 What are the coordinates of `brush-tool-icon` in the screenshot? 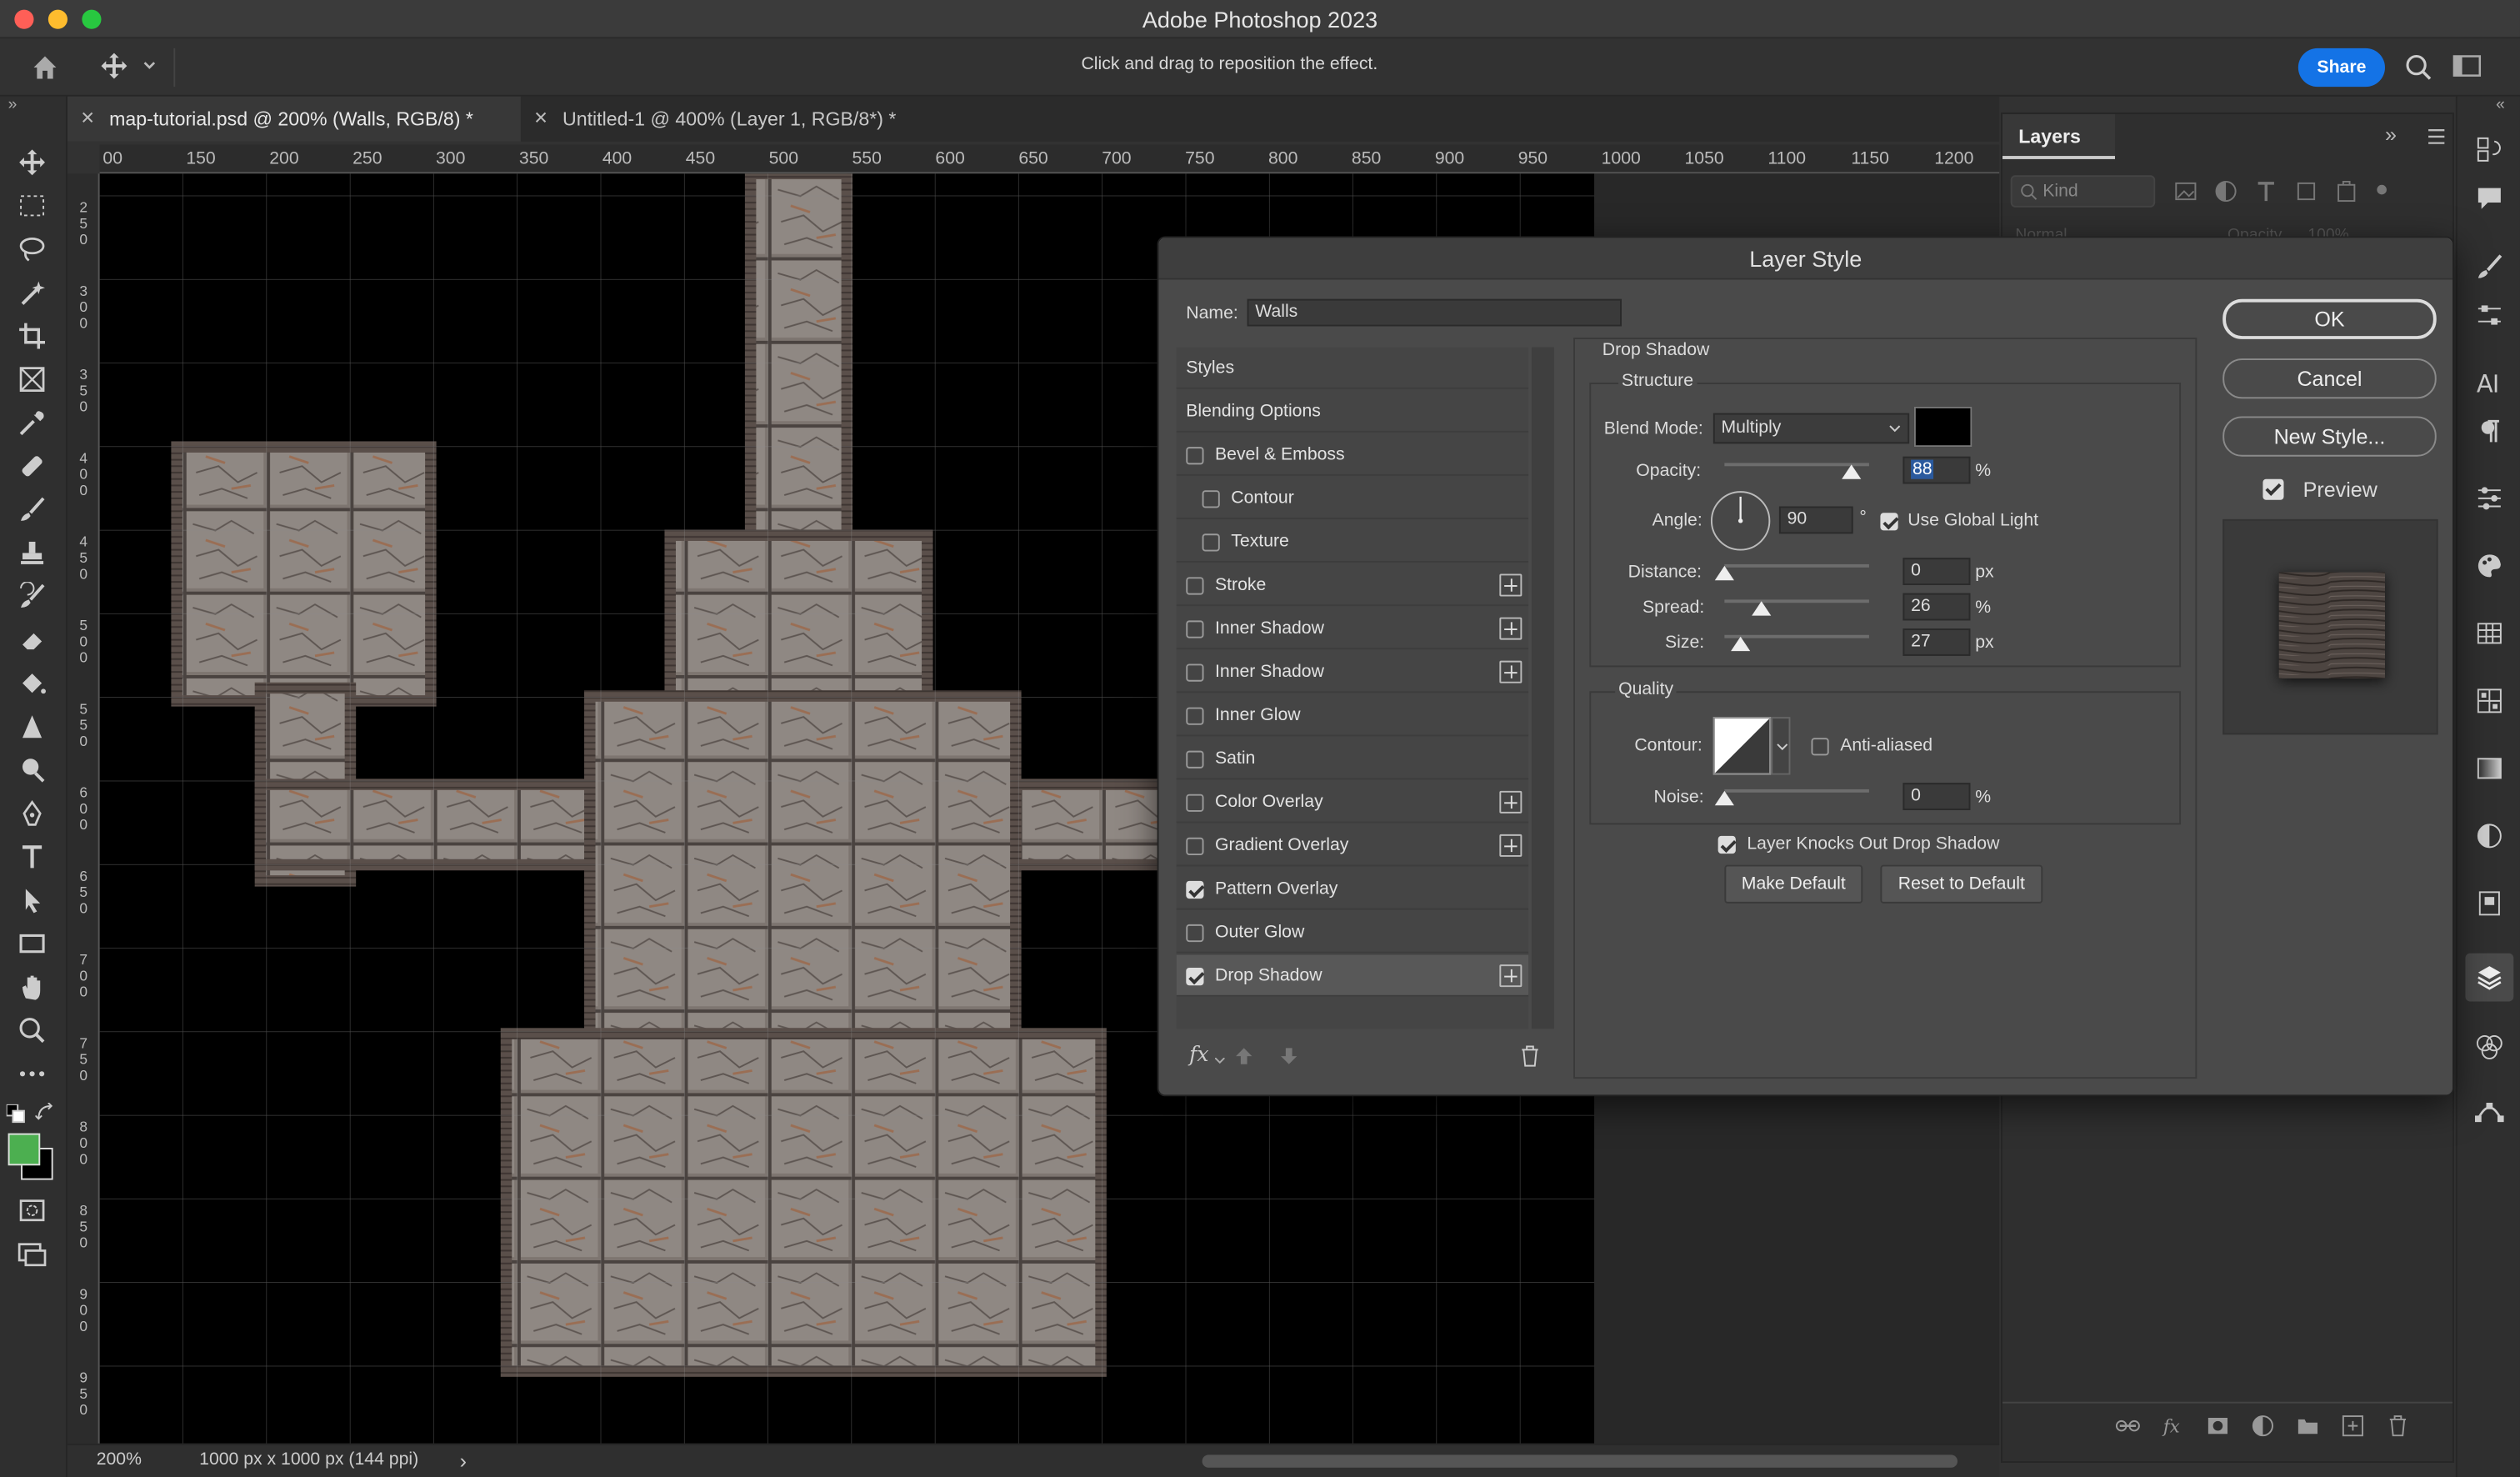 It's located at (31, 510).